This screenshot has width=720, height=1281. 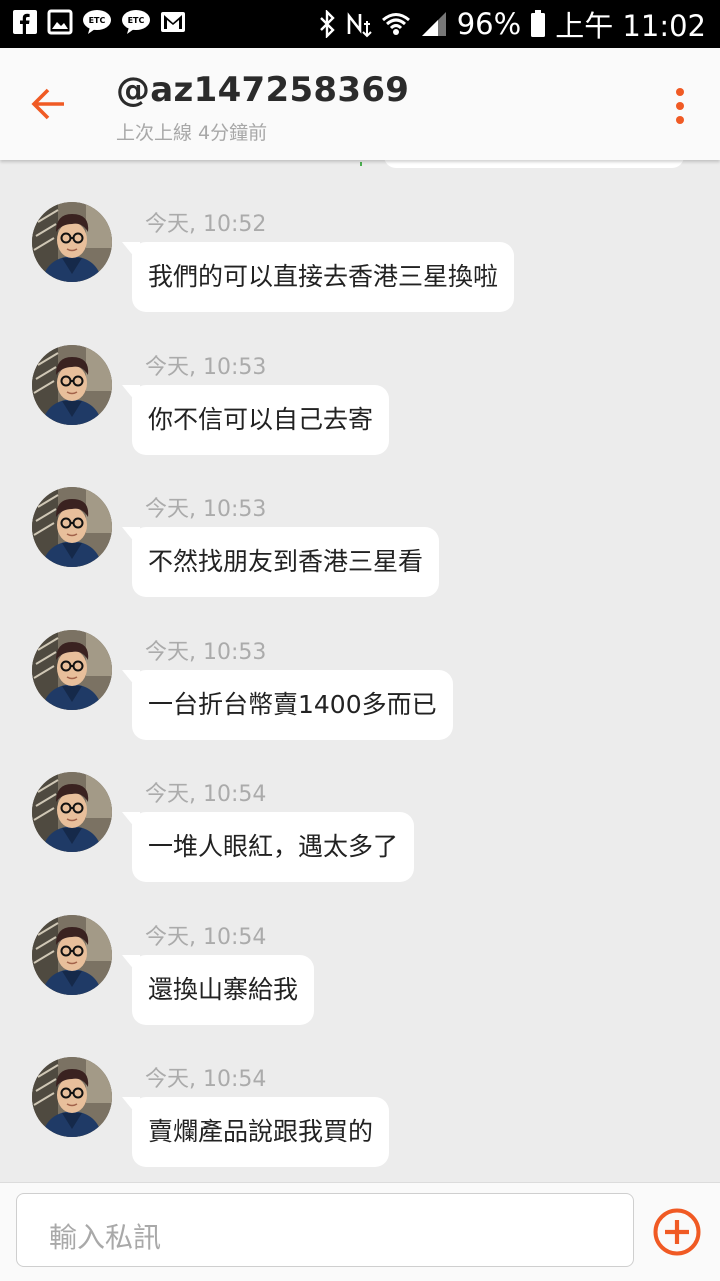 What do you see at coordinates (261, 1132) in the screenshot?
I see `message-bubble: 賣爛產品說跟我買的` at bounding box center [261, 1132].